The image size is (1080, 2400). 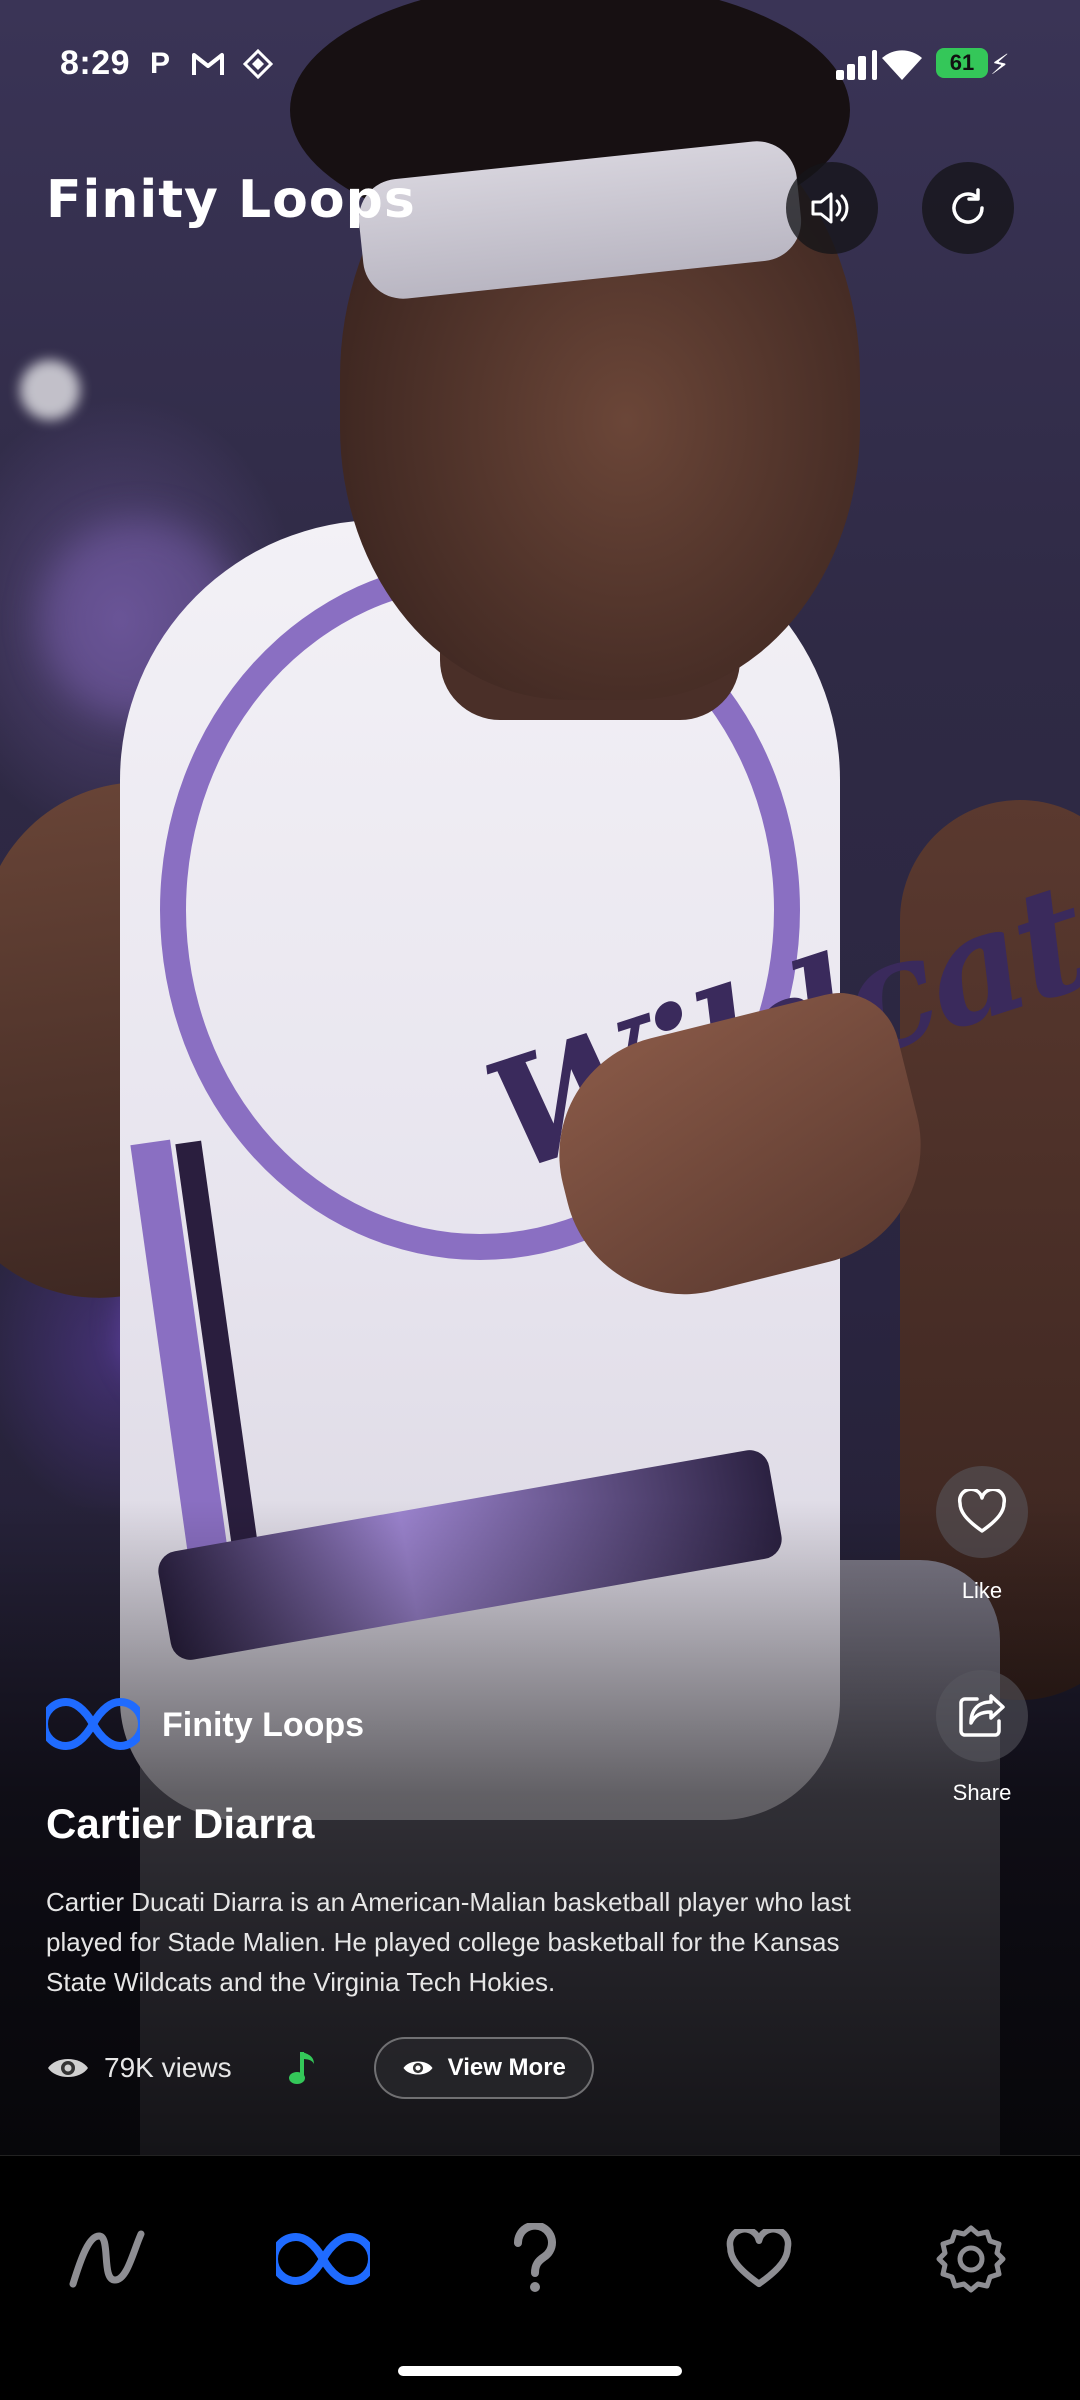 I want to click on share-button, so click(x=982, y=1716).